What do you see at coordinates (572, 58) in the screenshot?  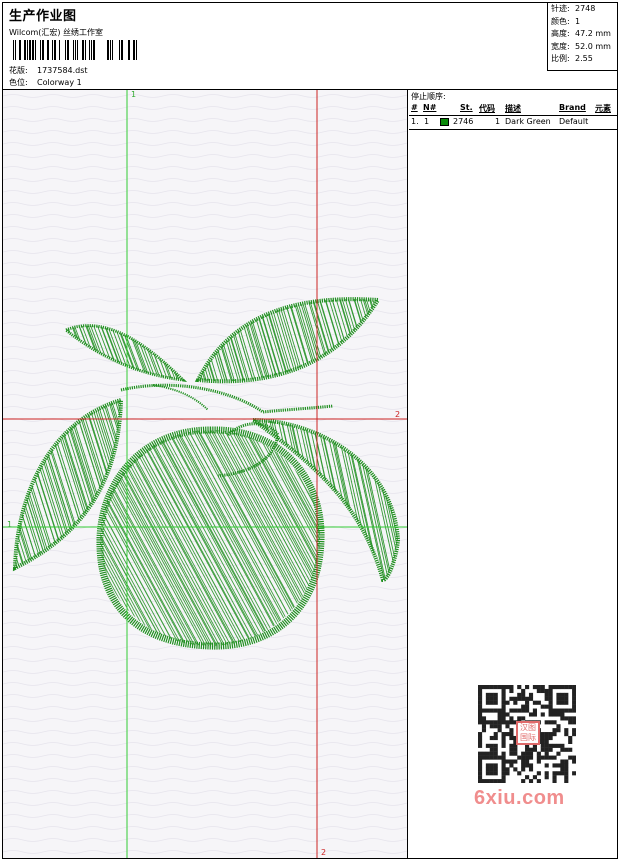 I see `stat-scale: 比例: 2.55` at bounding box center [572, 58].